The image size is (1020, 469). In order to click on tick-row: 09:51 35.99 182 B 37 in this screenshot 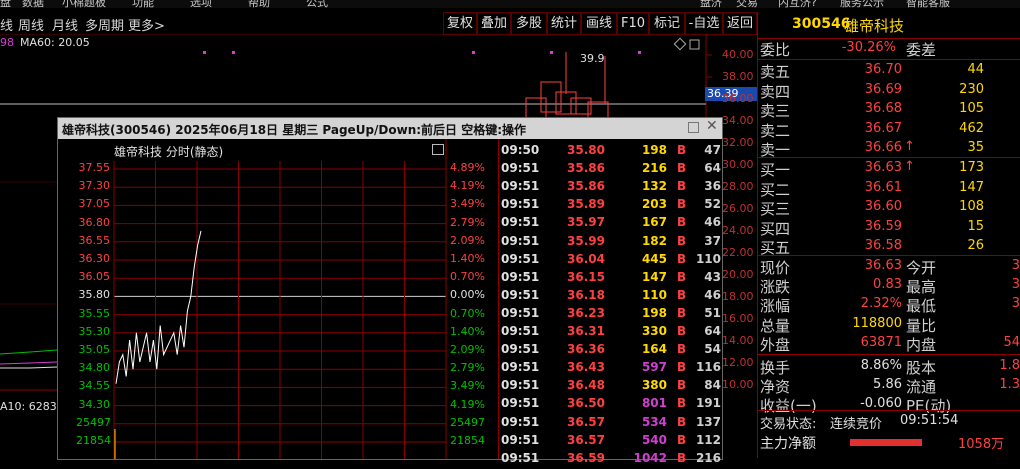, I will do `click(611, 243)`.